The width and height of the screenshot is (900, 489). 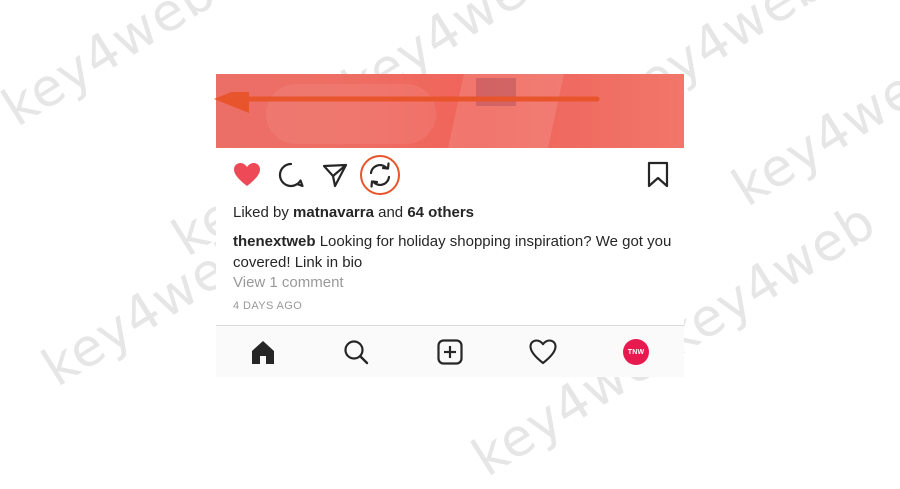 What do you see at coordinates (356, 352) in the screenshot?
I see `search-icon` at bounding box center [356, 352].